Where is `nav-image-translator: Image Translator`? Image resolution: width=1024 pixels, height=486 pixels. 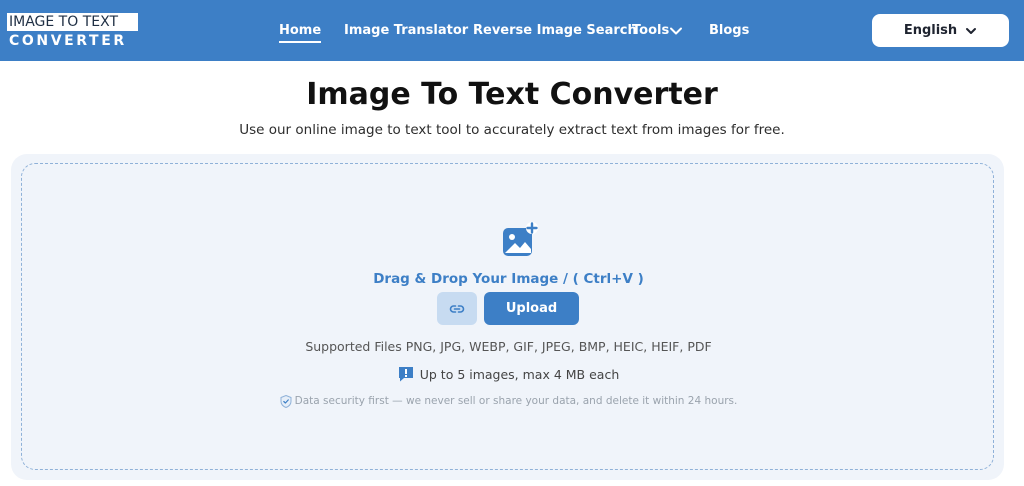
nav-image-translator: Image Translator is located at coordinates (406, 31).